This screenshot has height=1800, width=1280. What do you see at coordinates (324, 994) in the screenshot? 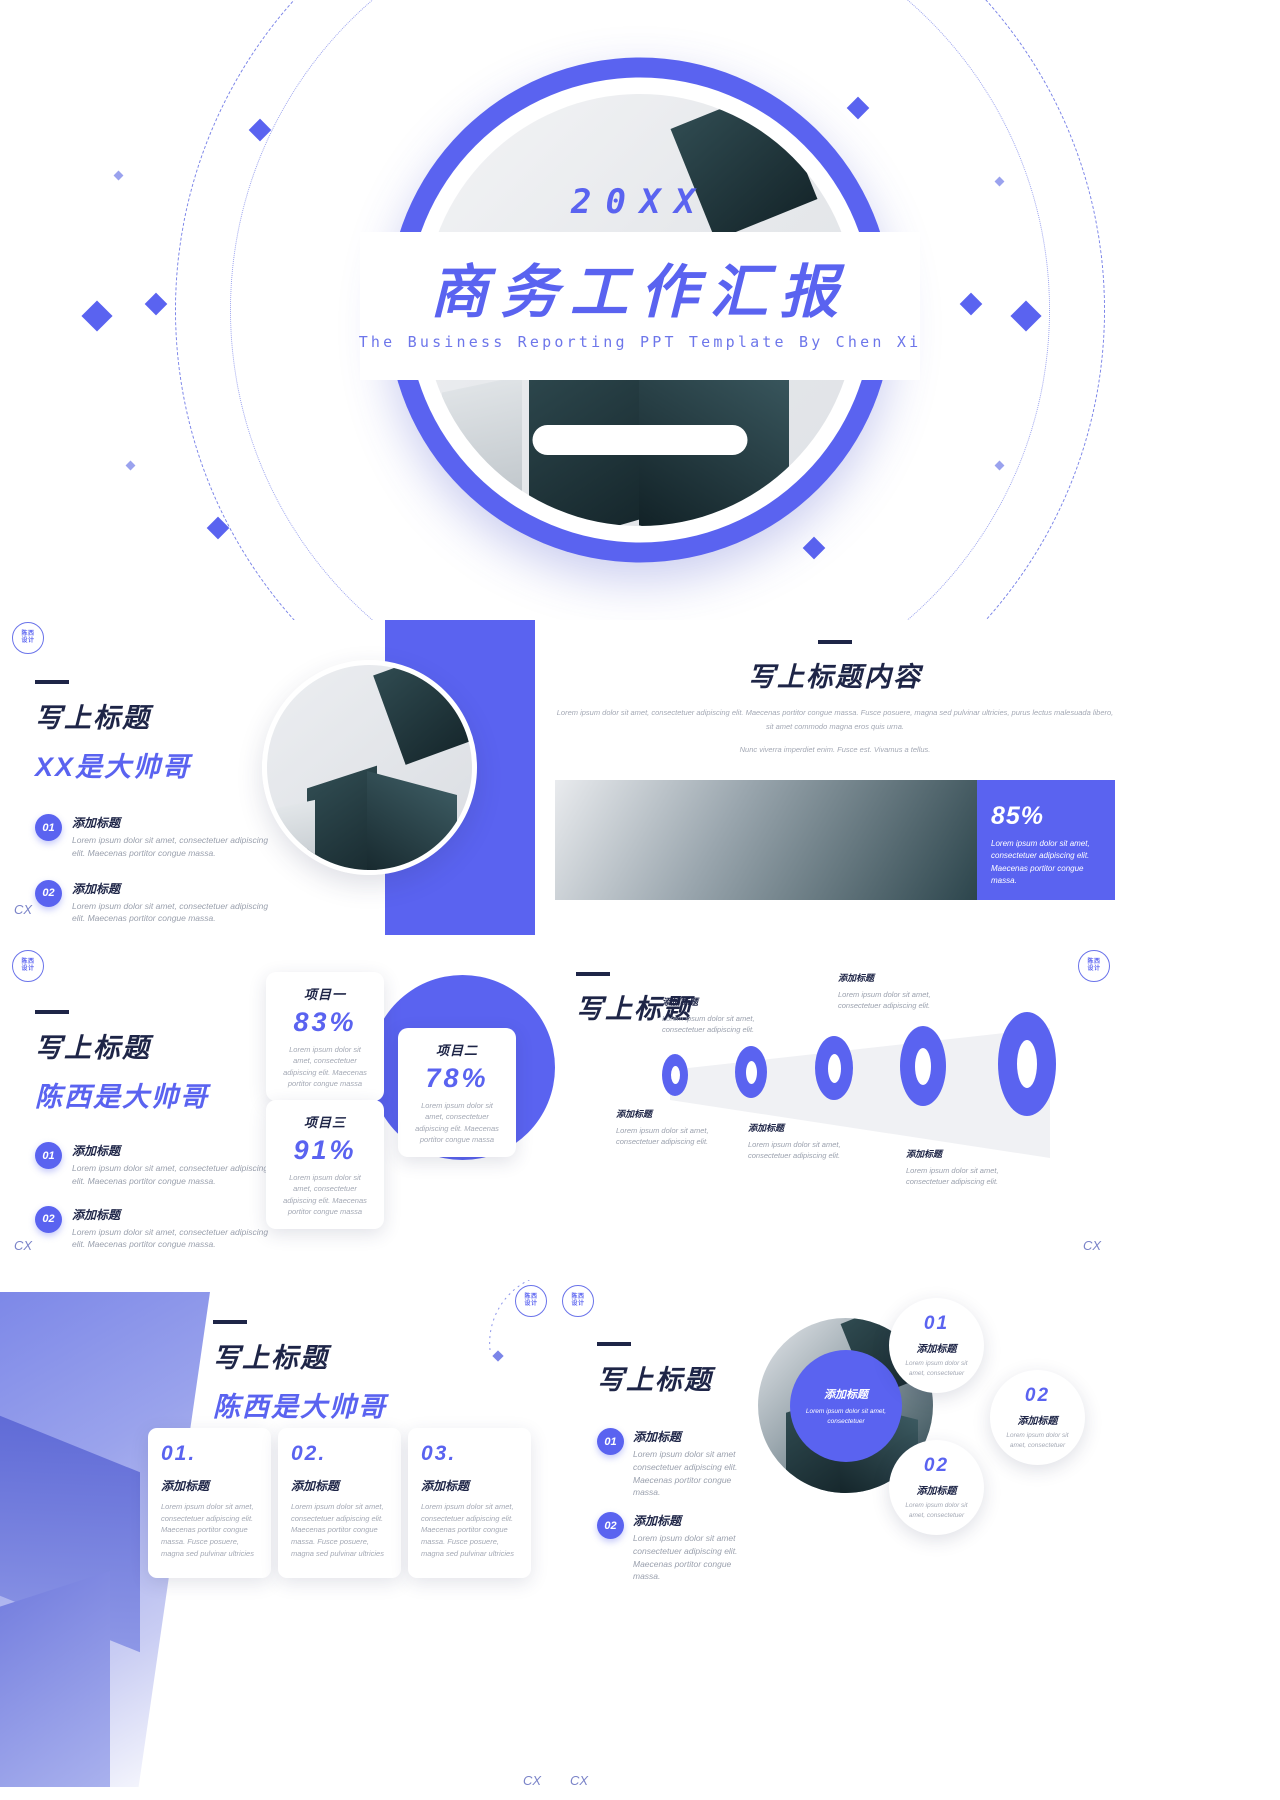
I see `stat-card-title: 项目一` at bounding box center [324, 994].